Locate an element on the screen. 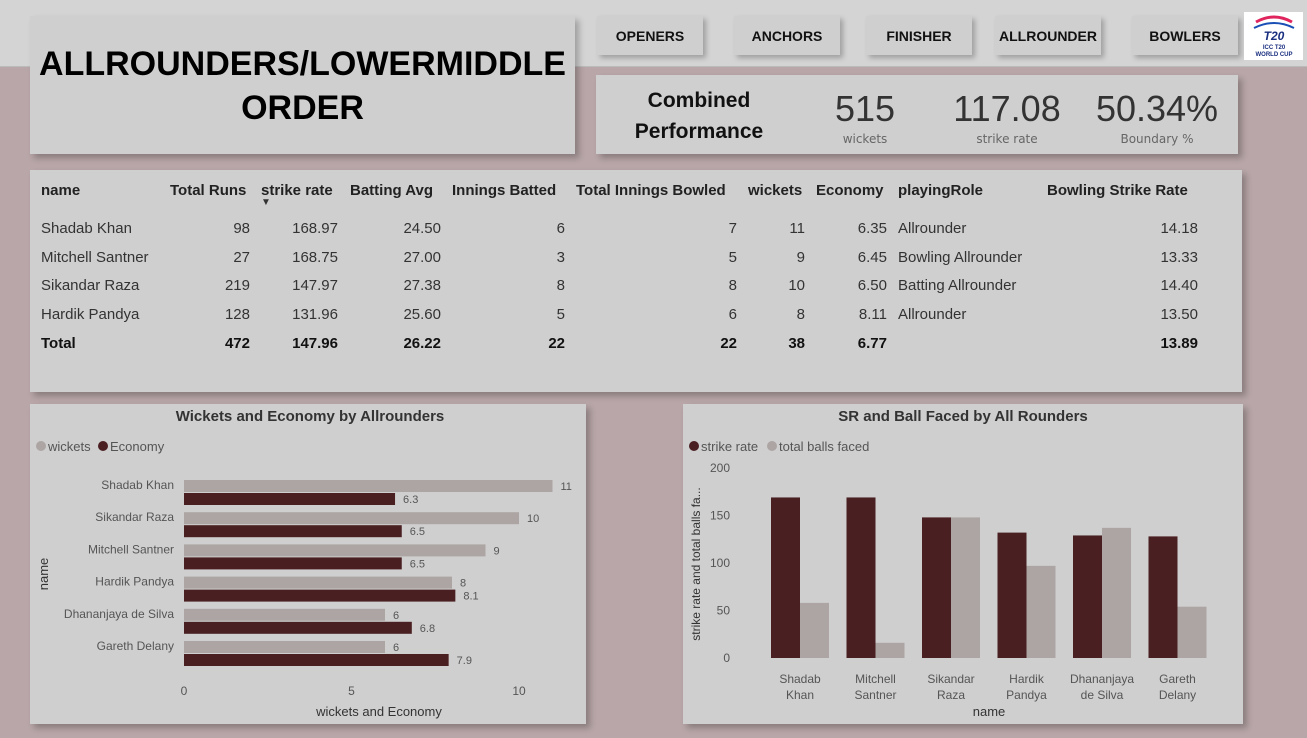 The height and width of the screenshot is (738, 1307). kpi-label: Boundary % is located at coordinates (1157, 139).